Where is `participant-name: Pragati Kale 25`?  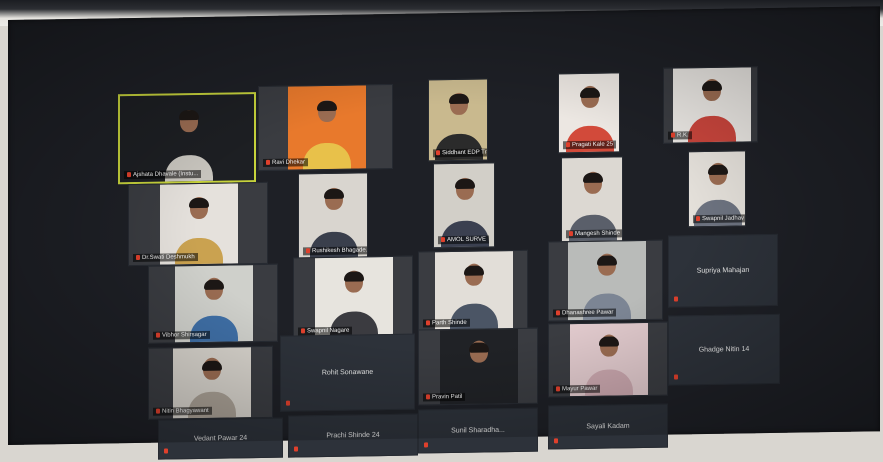
participant-name: Pragati Kale 25 is located at coordinates (590, 145).